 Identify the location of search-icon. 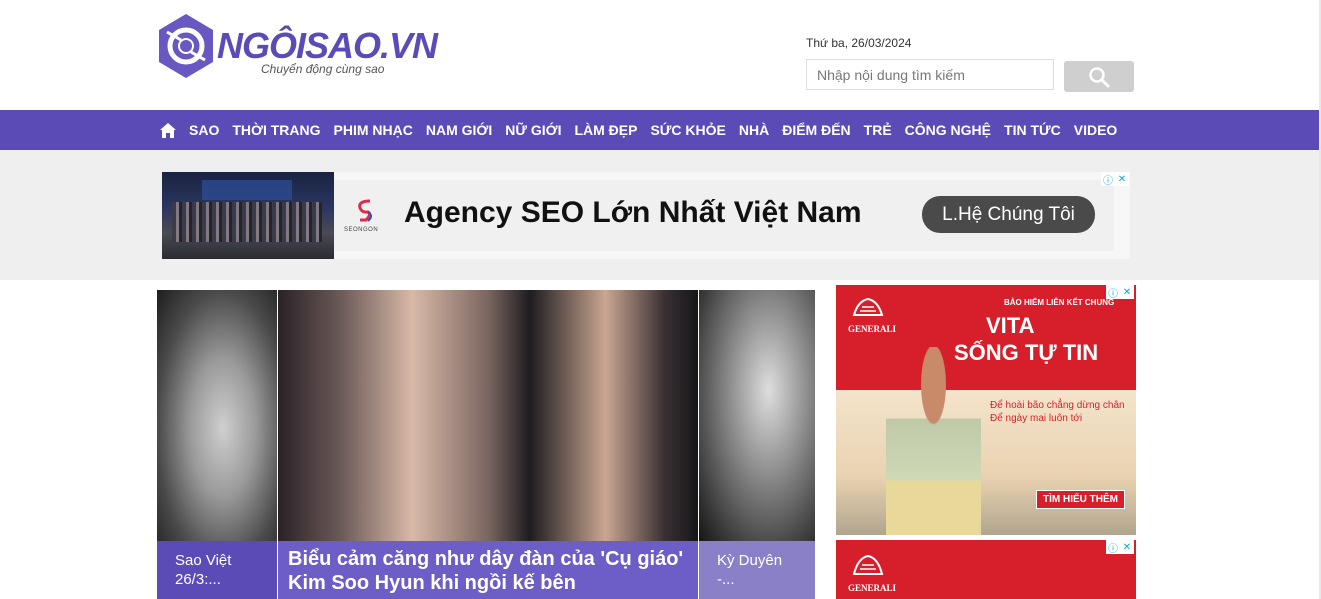
(1099, 76).